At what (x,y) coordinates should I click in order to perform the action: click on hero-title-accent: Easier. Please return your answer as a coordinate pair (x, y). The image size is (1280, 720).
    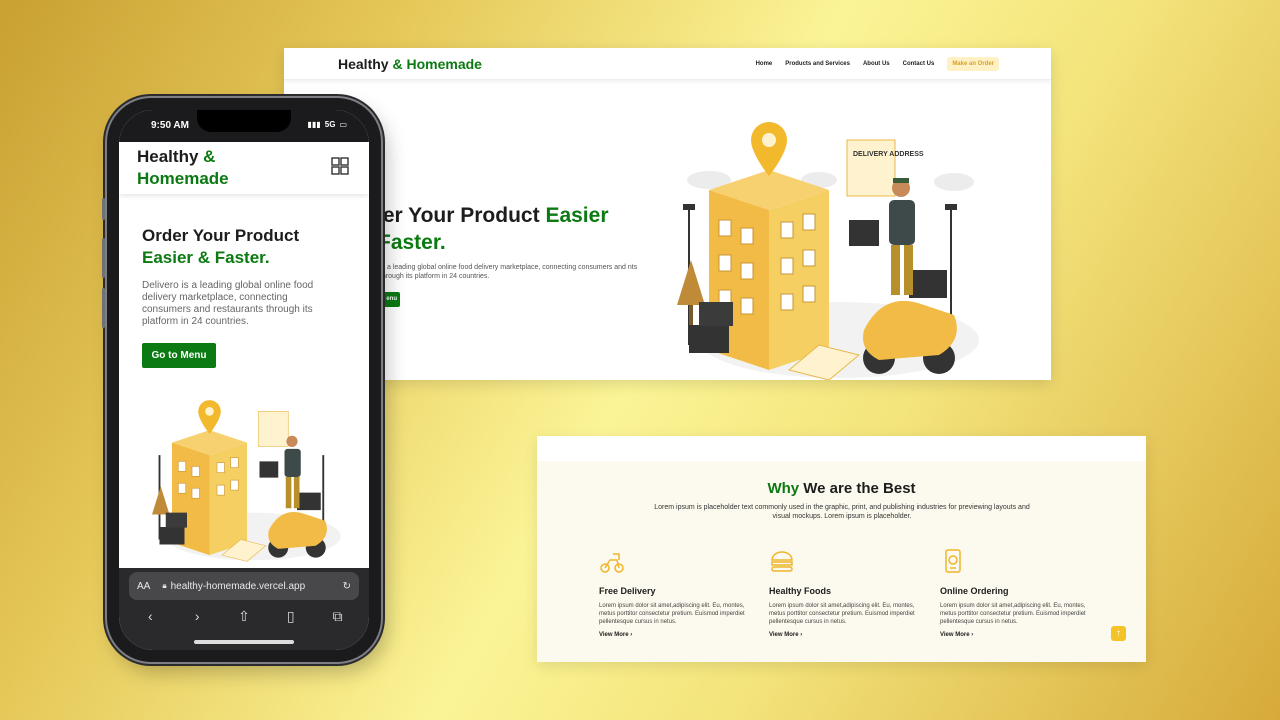
    Looking at the image, I should click on (577, 215).